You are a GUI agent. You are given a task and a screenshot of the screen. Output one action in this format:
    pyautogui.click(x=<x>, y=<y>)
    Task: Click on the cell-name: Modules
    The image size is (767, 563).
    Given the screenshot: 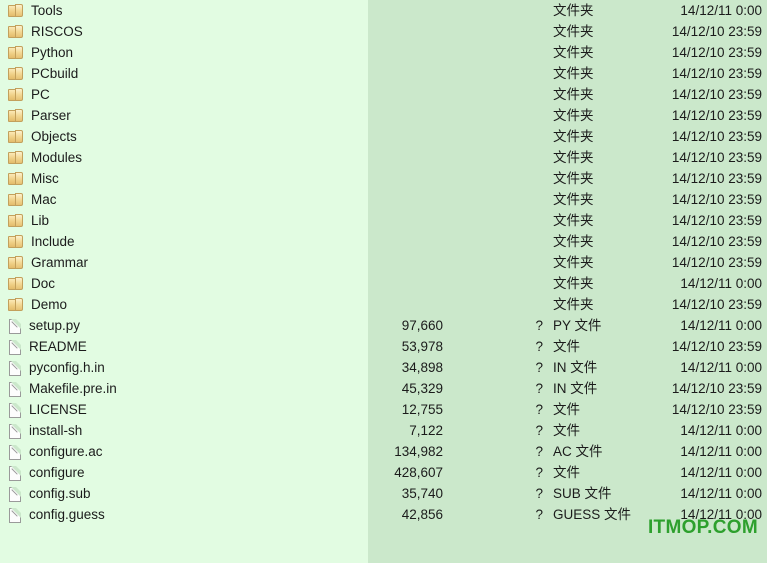 What is the action you would take?
    pyautogui.click(x=45, y=157)
    